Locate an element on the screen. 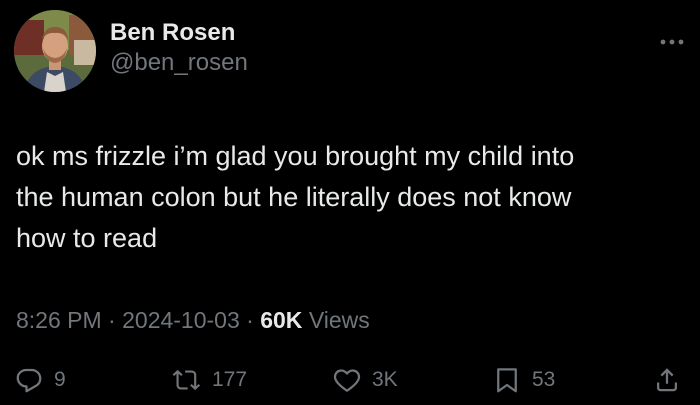 Image resolution: width=700 pixels, height=405 pixels. share-icon is located at coordinates (667, 380).